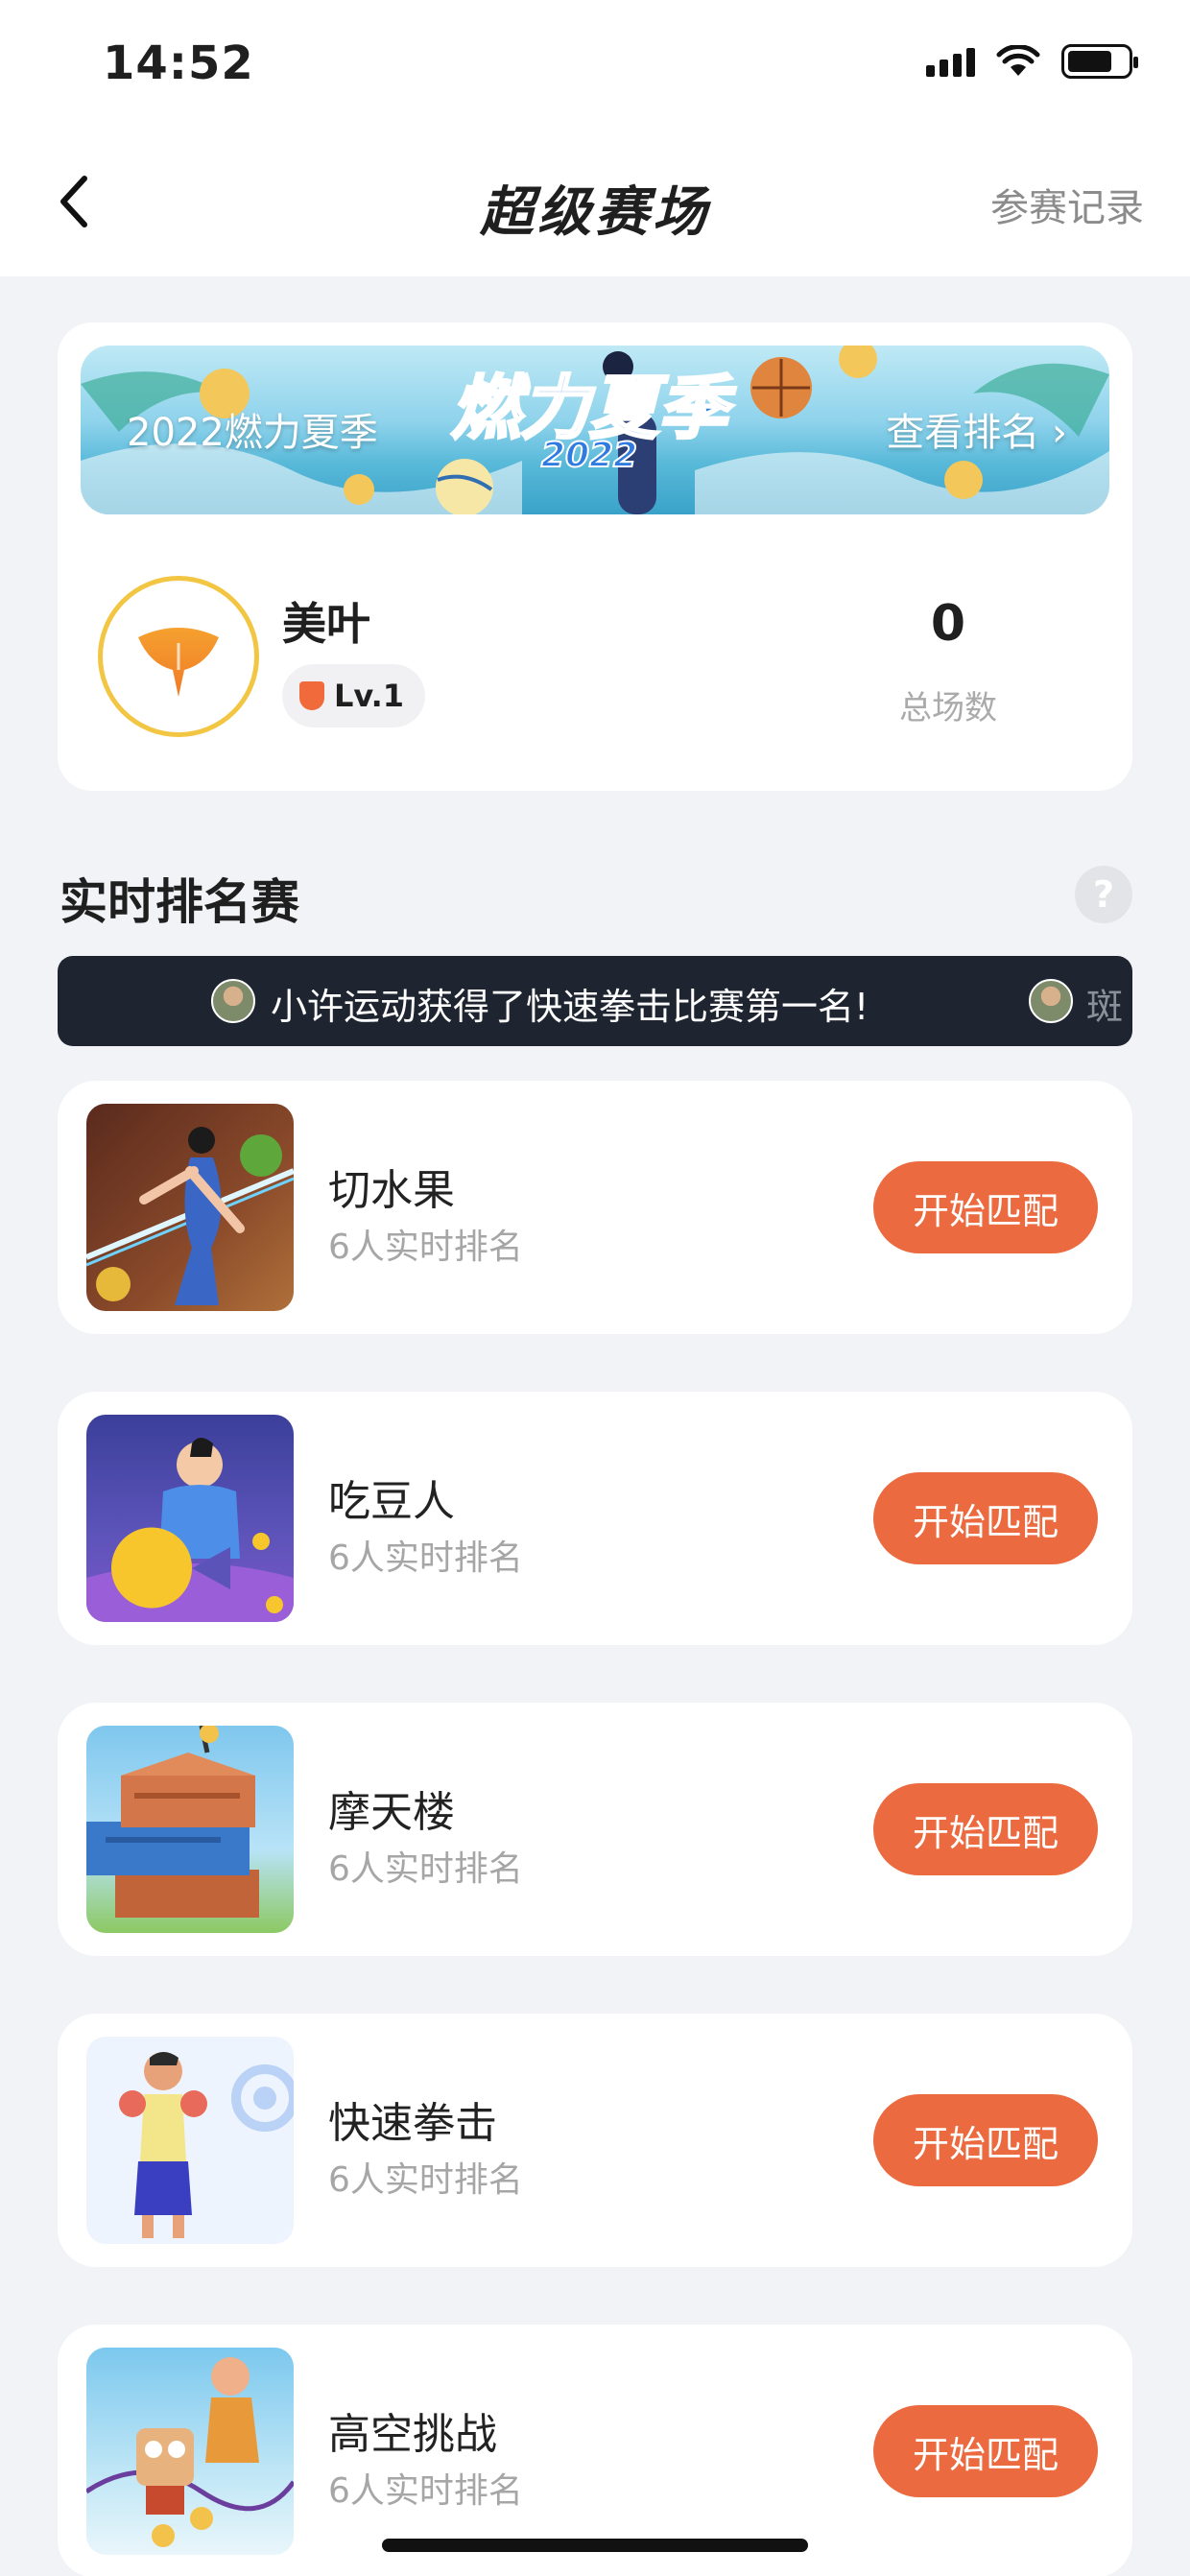 The width and height of the screenshot is (1190, 2576). What do you see at coordinates (354, 695) in the screenshot?
I see `level-badge: Lv.1` at bounding box center [354, 695].